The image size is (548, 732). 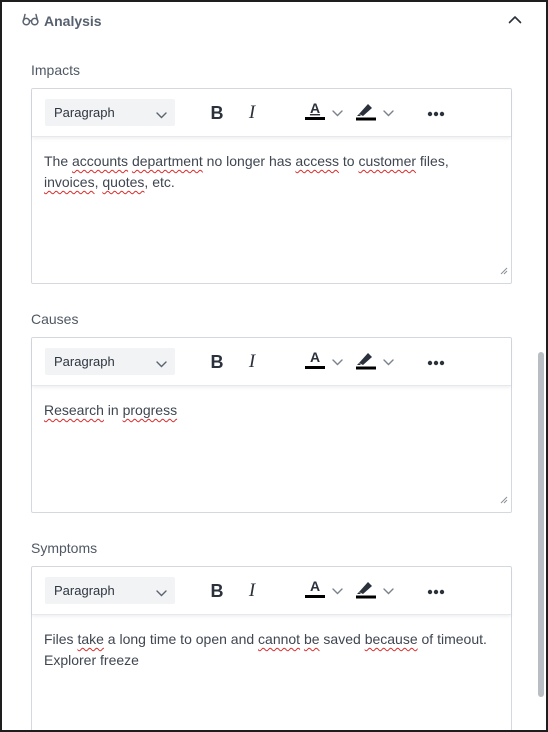 I want to click on causes-toolbar: Paragraph B I A, so click(x=271, y=362).